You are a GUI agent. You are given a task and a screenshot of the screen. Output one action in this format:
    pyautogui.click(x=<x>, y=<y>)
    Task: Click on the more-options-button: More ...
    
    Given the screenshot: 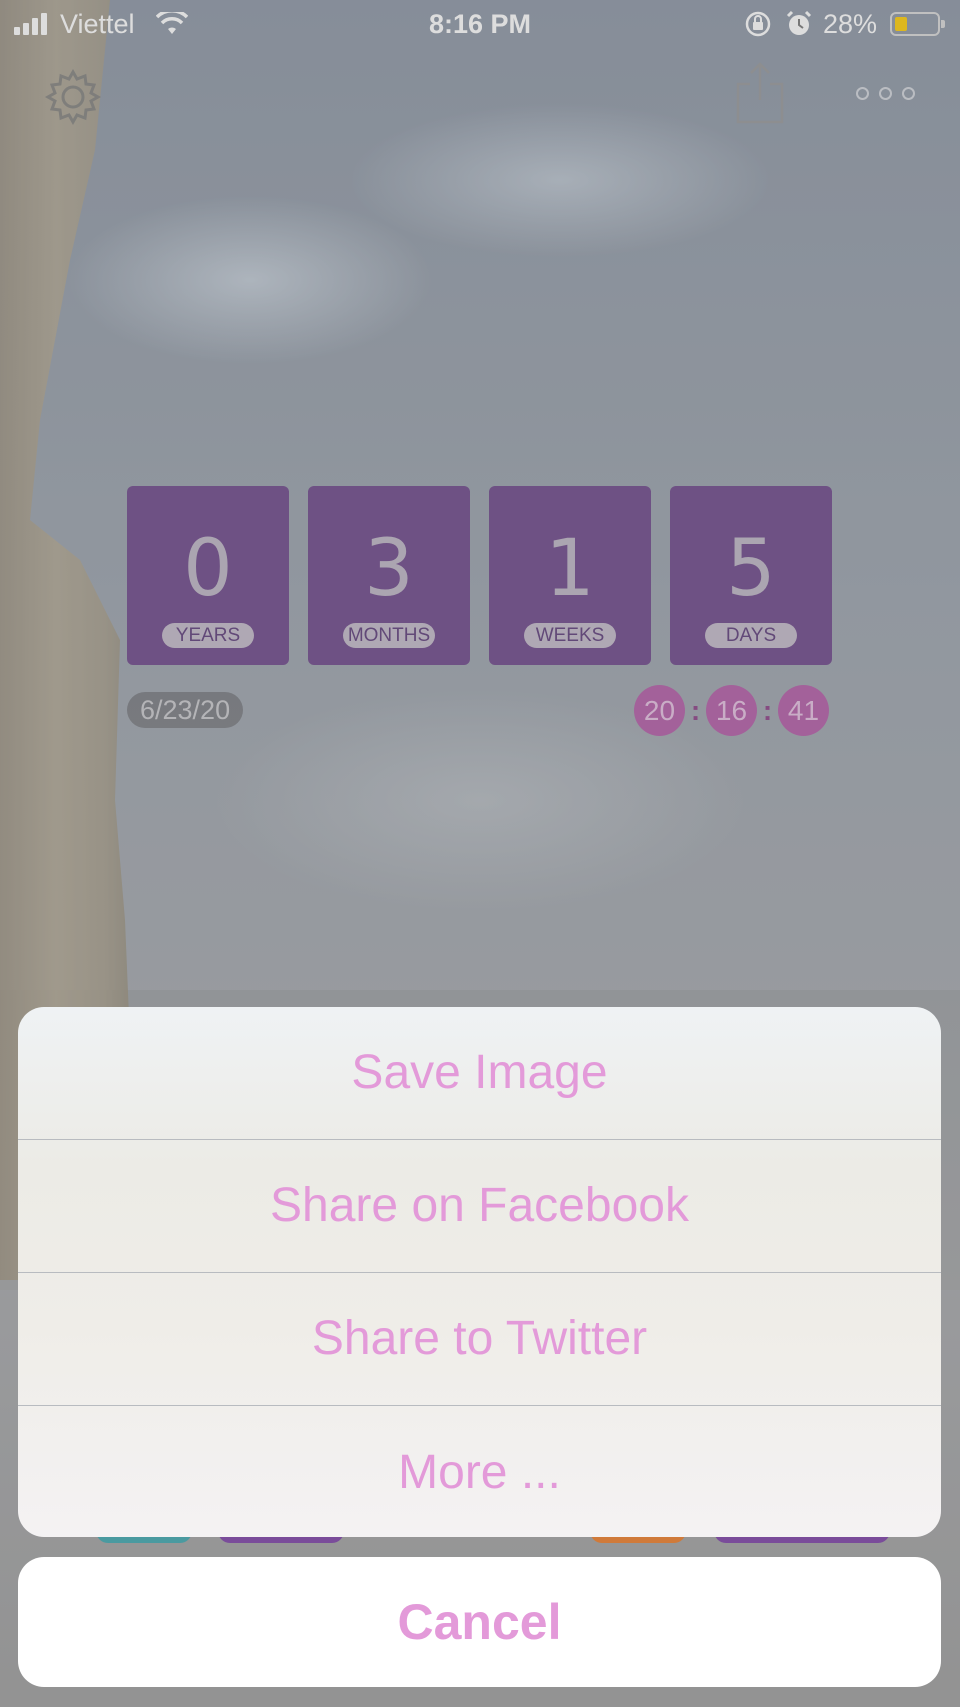 What is the action you would take?
    pyautogui.click(x=479, y=1471)
    